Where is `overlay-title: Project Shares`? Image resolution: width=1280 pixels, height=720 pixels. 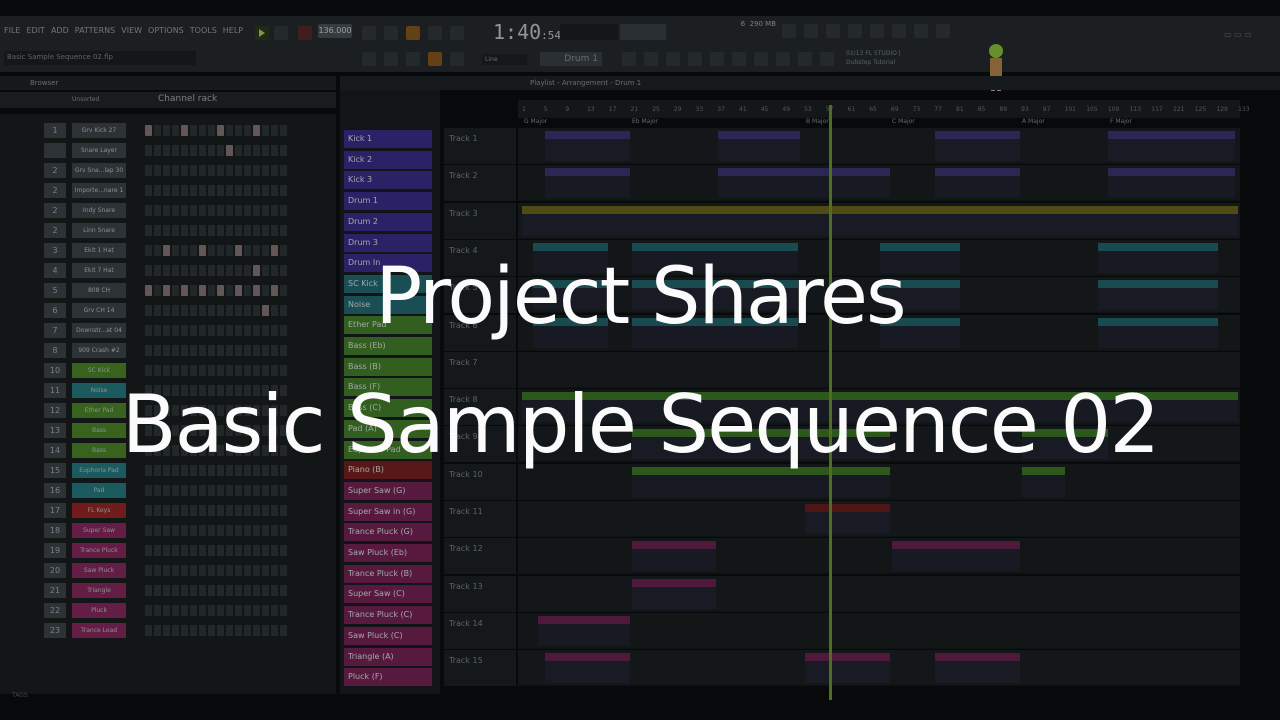 overlay-title: Project Shares is located at coordinates (640, 297).